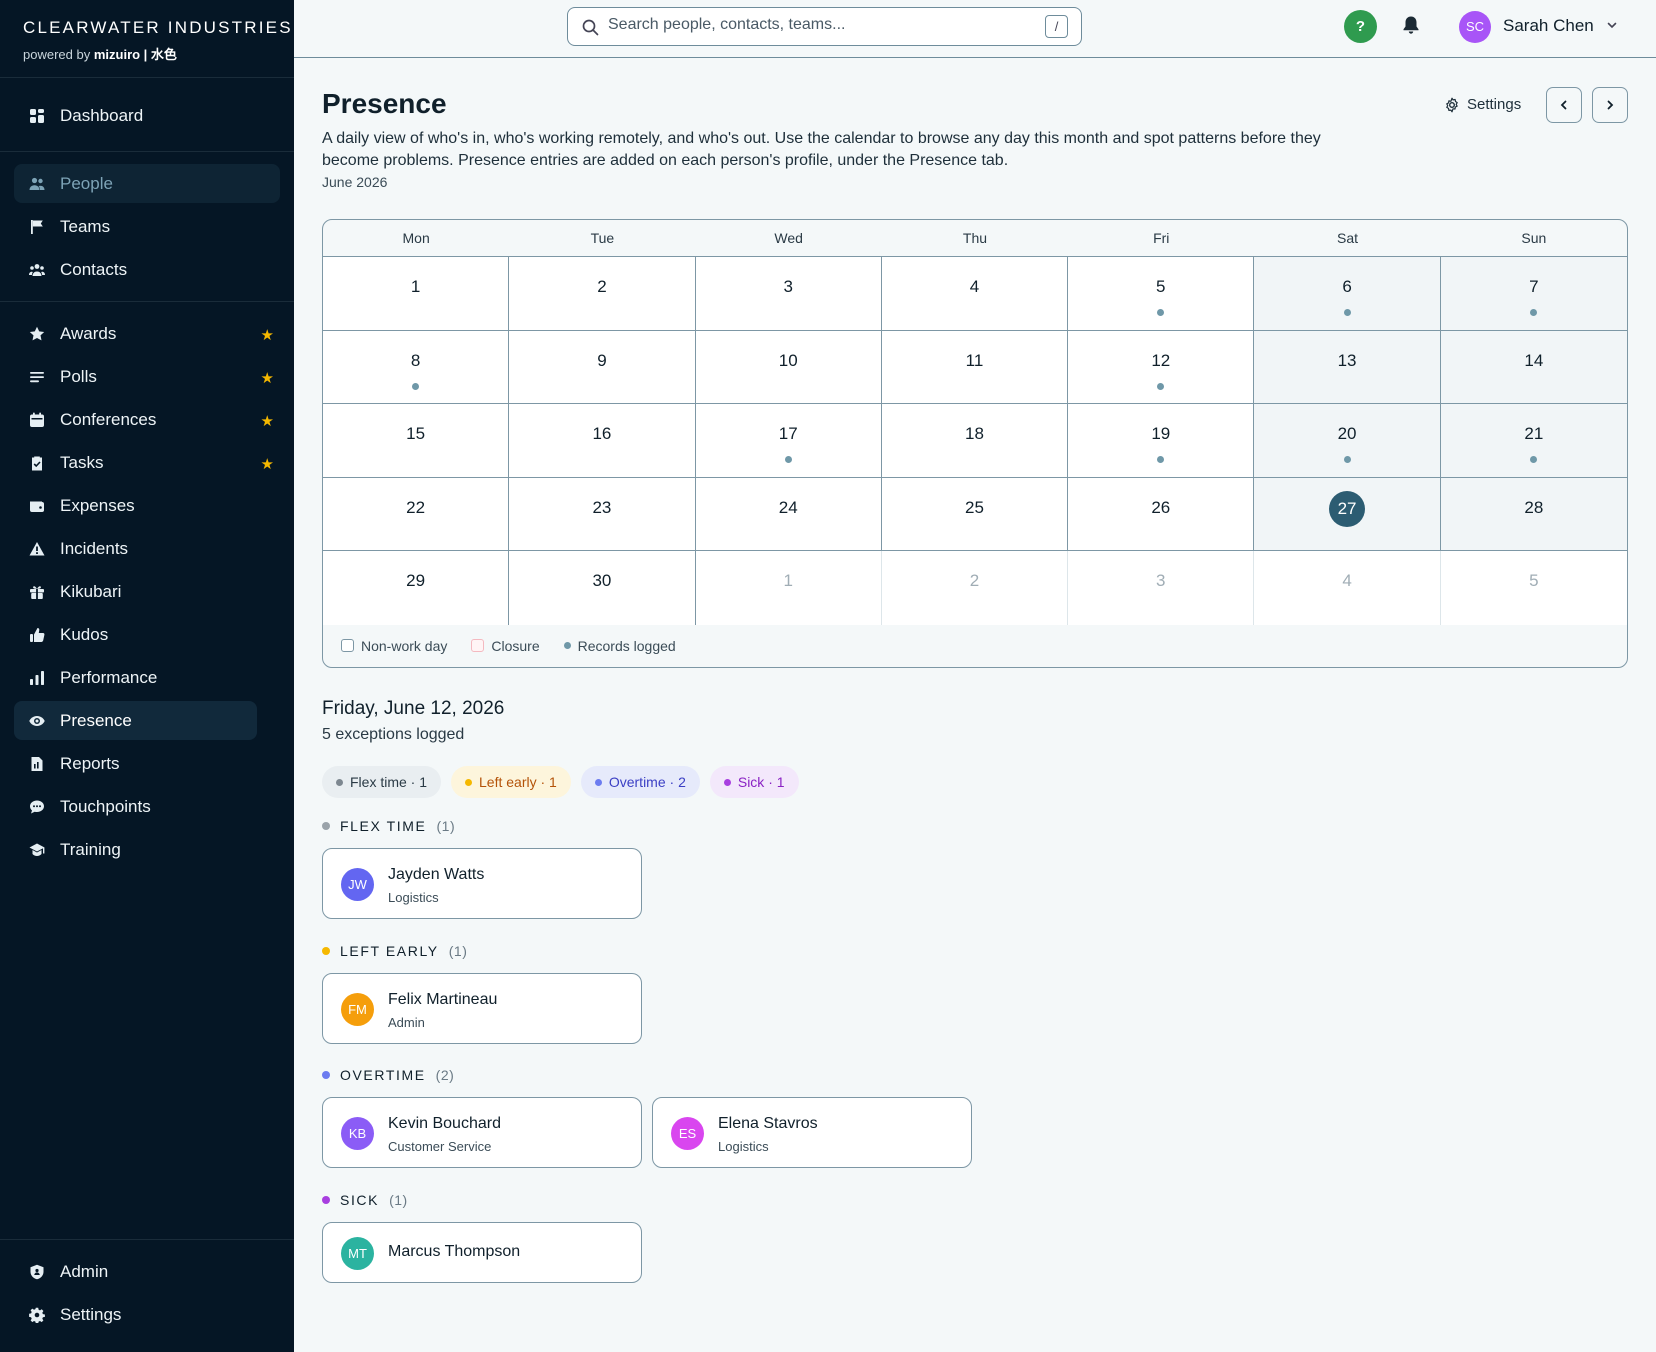 This screenshot has height=1352, width=1656. What do you see at coordinates (394, 646) in the screenshot?
I see `legend-nonwork: Non-work day` at bounding box center [394, 646].